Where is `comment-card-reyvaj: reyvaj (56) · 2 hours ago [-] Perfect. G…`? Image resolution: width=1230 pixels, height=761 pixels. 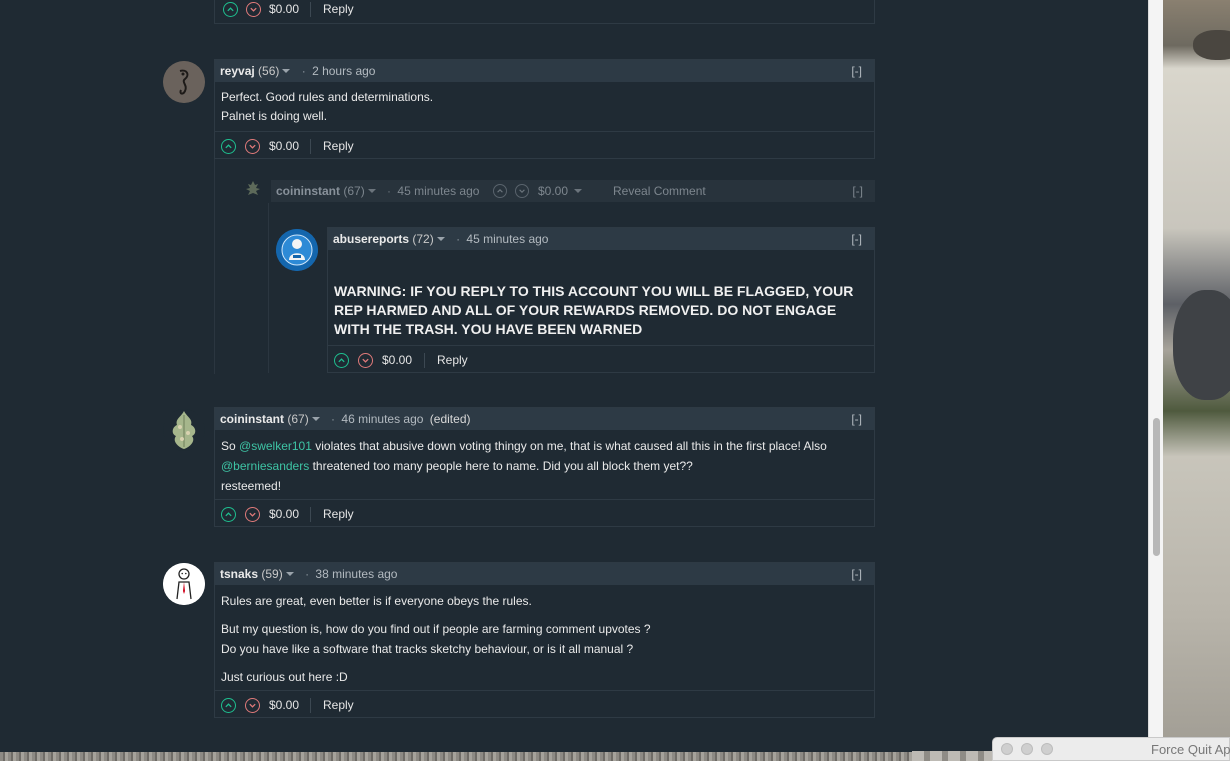
comment-card-reyvaj: reyvaj (56) · 2 hours ago [-] Perfect. G… is located at coordinates (544, 109).